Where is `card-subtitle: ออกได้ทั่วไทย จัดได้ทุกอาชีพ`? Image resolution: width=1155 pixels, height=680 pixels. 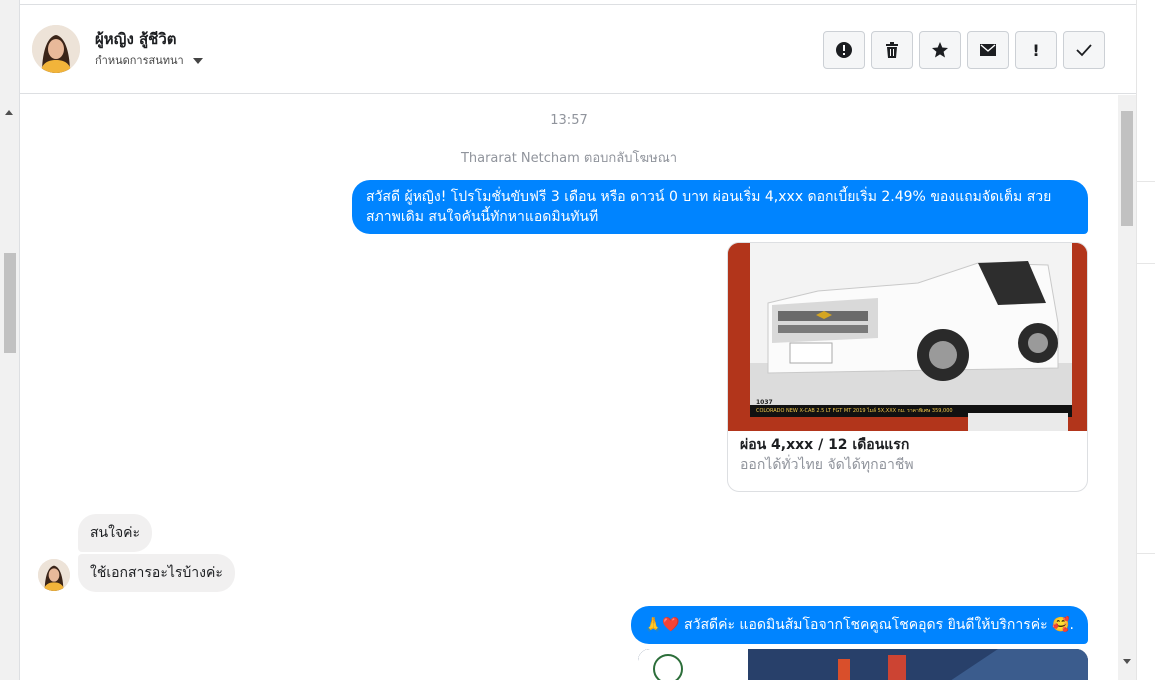
card-subtitle: ออกได้ทั่วไทย จัดได้ทุกอาชีพ is located at coordinates (827, 465).